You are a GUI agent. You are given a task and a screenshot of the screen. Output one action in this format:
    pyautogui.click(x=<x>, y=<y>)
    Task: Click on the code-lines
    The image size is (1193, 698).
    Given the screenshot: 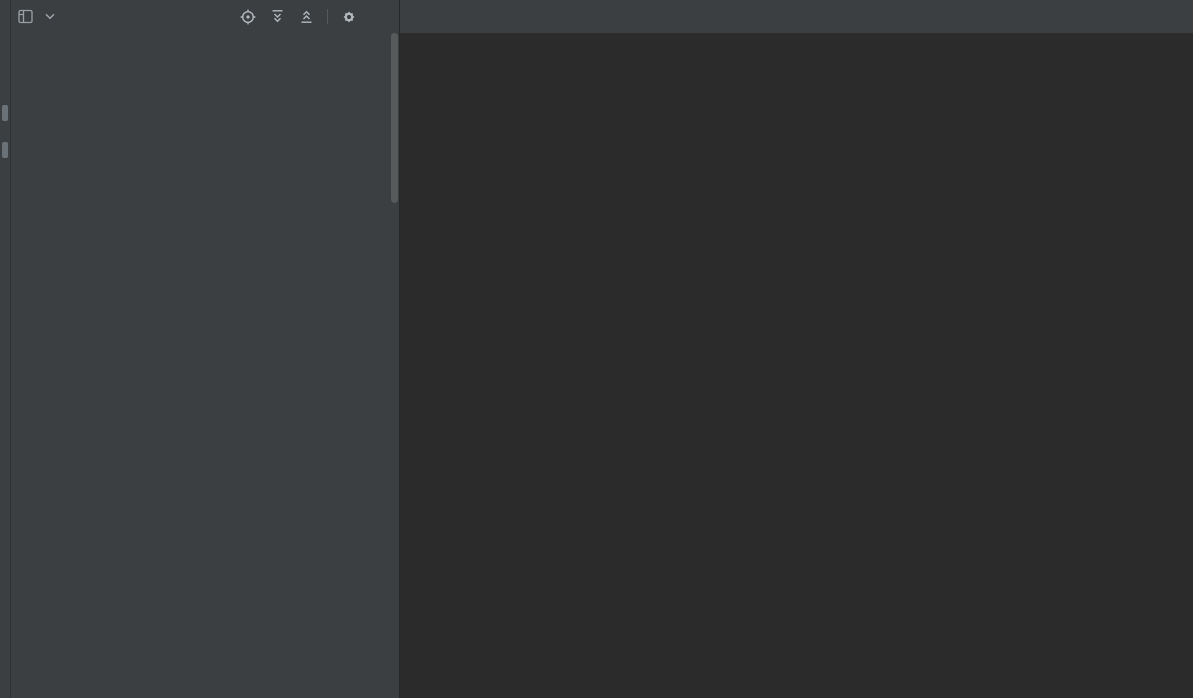 What is the action you would take?
    pyautogui.click(x=796, y=49)
    